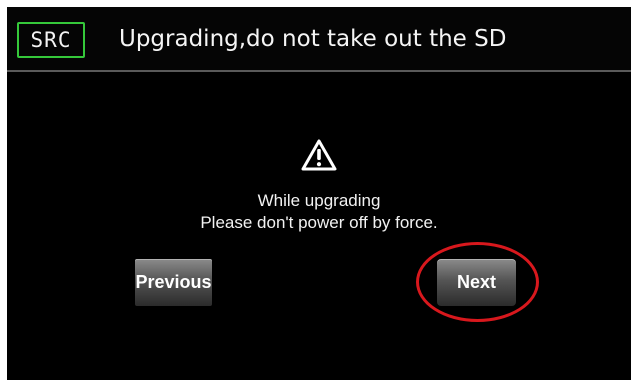 The image size is (638, 387). What do you see at coordinates (477, 282) in the screenshot?
I see `next-button-highlight` at bounding box center [477, 282].